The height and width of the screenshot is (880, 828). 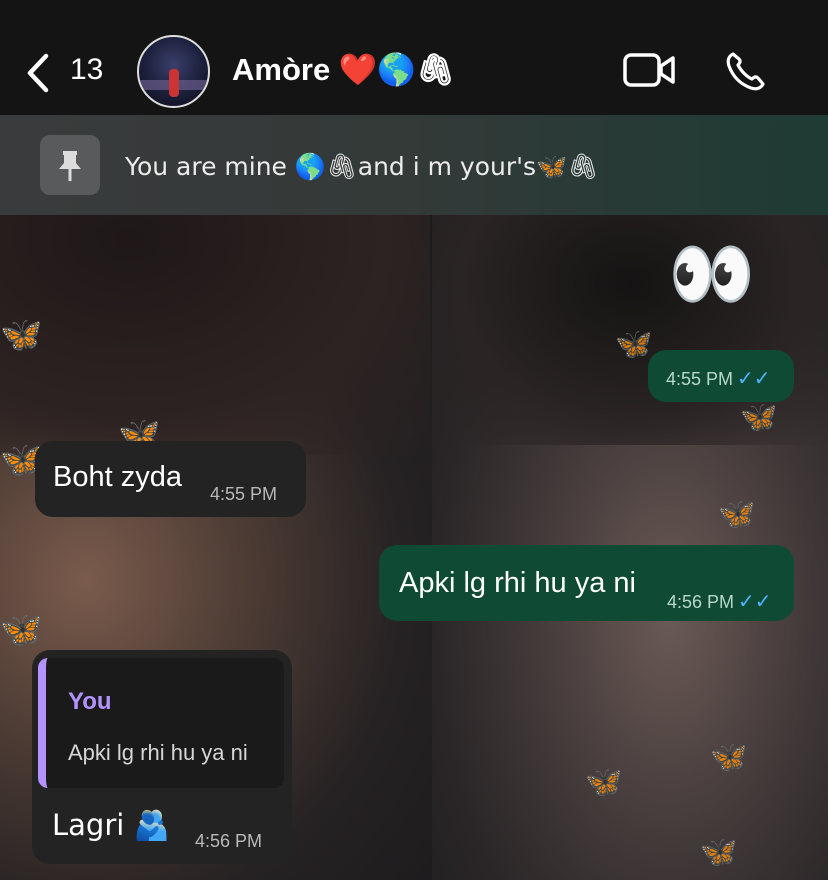 I want to click on message-text: Lagri 🫂, so click(x=111, y=825).